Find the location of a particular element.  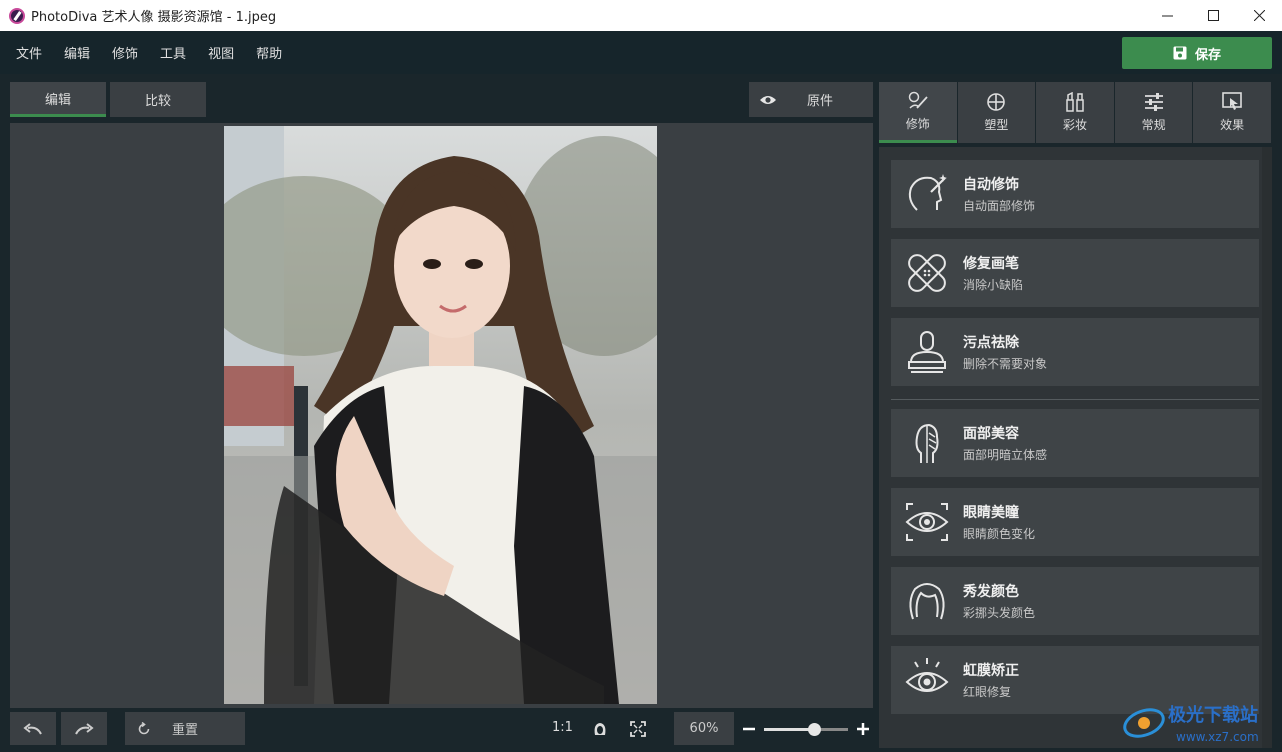

menu-edit: 编辑 is located at coordinates (77, 52).